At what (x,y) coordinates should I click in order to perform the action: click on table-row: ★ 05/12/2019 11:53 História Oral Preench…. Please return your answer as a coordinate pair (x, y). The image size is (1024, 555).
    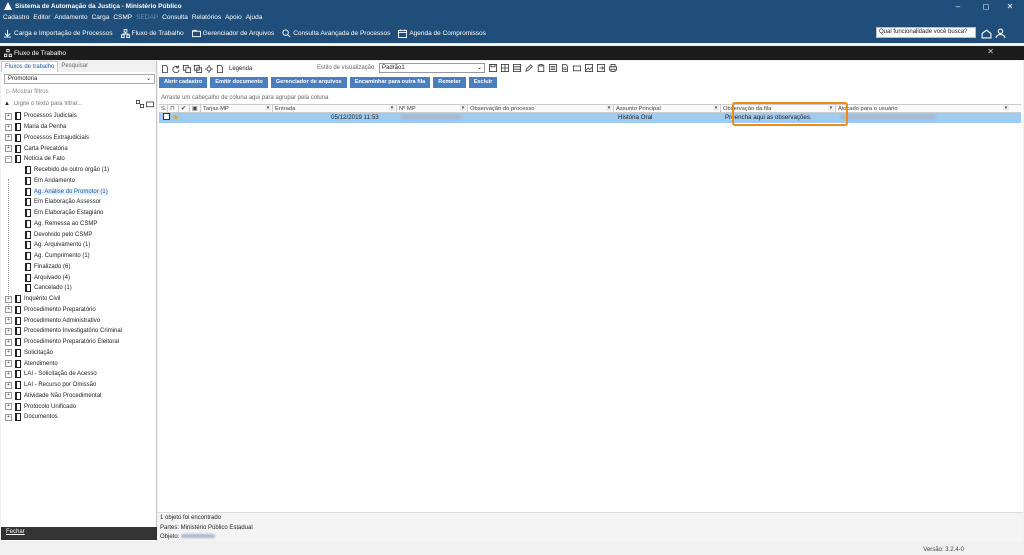
    Looking at the image, I should click on (590, 118).